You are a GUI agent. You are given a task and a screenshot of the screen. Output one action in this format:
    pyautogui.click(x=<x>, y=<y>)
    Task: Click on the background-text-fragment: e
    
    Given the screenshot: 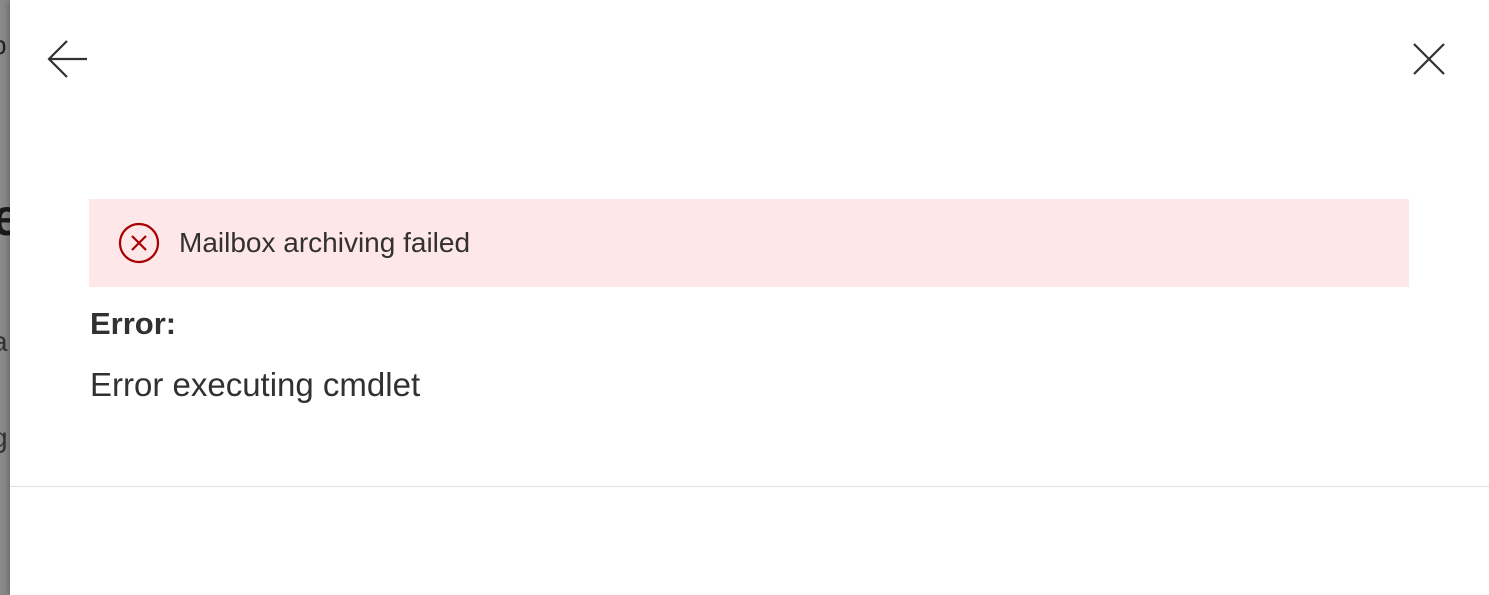 What is the action you would take?
    pyautogui.click(x=5, y=218)
    